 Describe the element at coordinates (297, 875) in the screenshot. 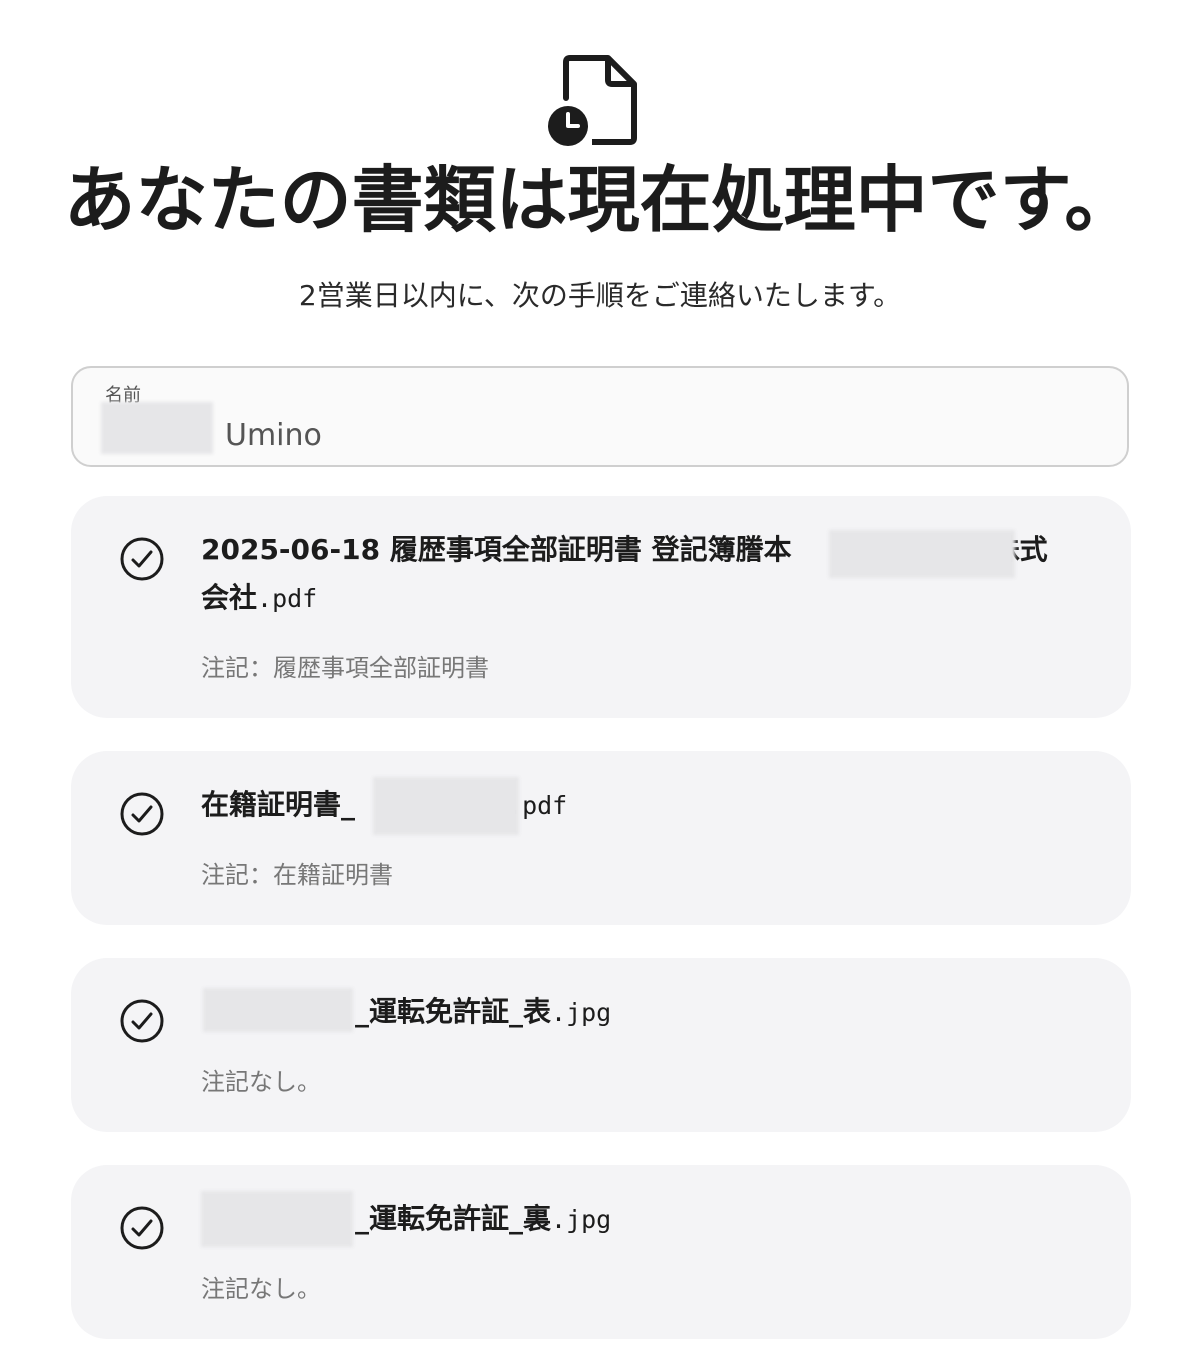

I see `document-note: 注記：在籍証明書` at that location.